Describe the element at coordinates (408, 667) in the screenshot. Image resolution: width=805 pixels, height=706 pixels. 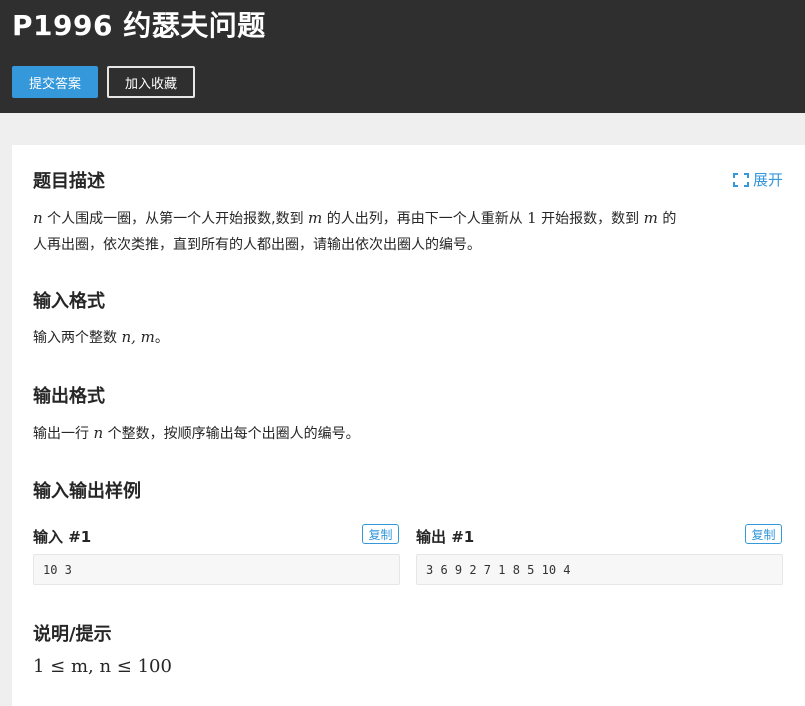
I see `hint-text: 1 ≤ m, n ≤ 100` at that location.